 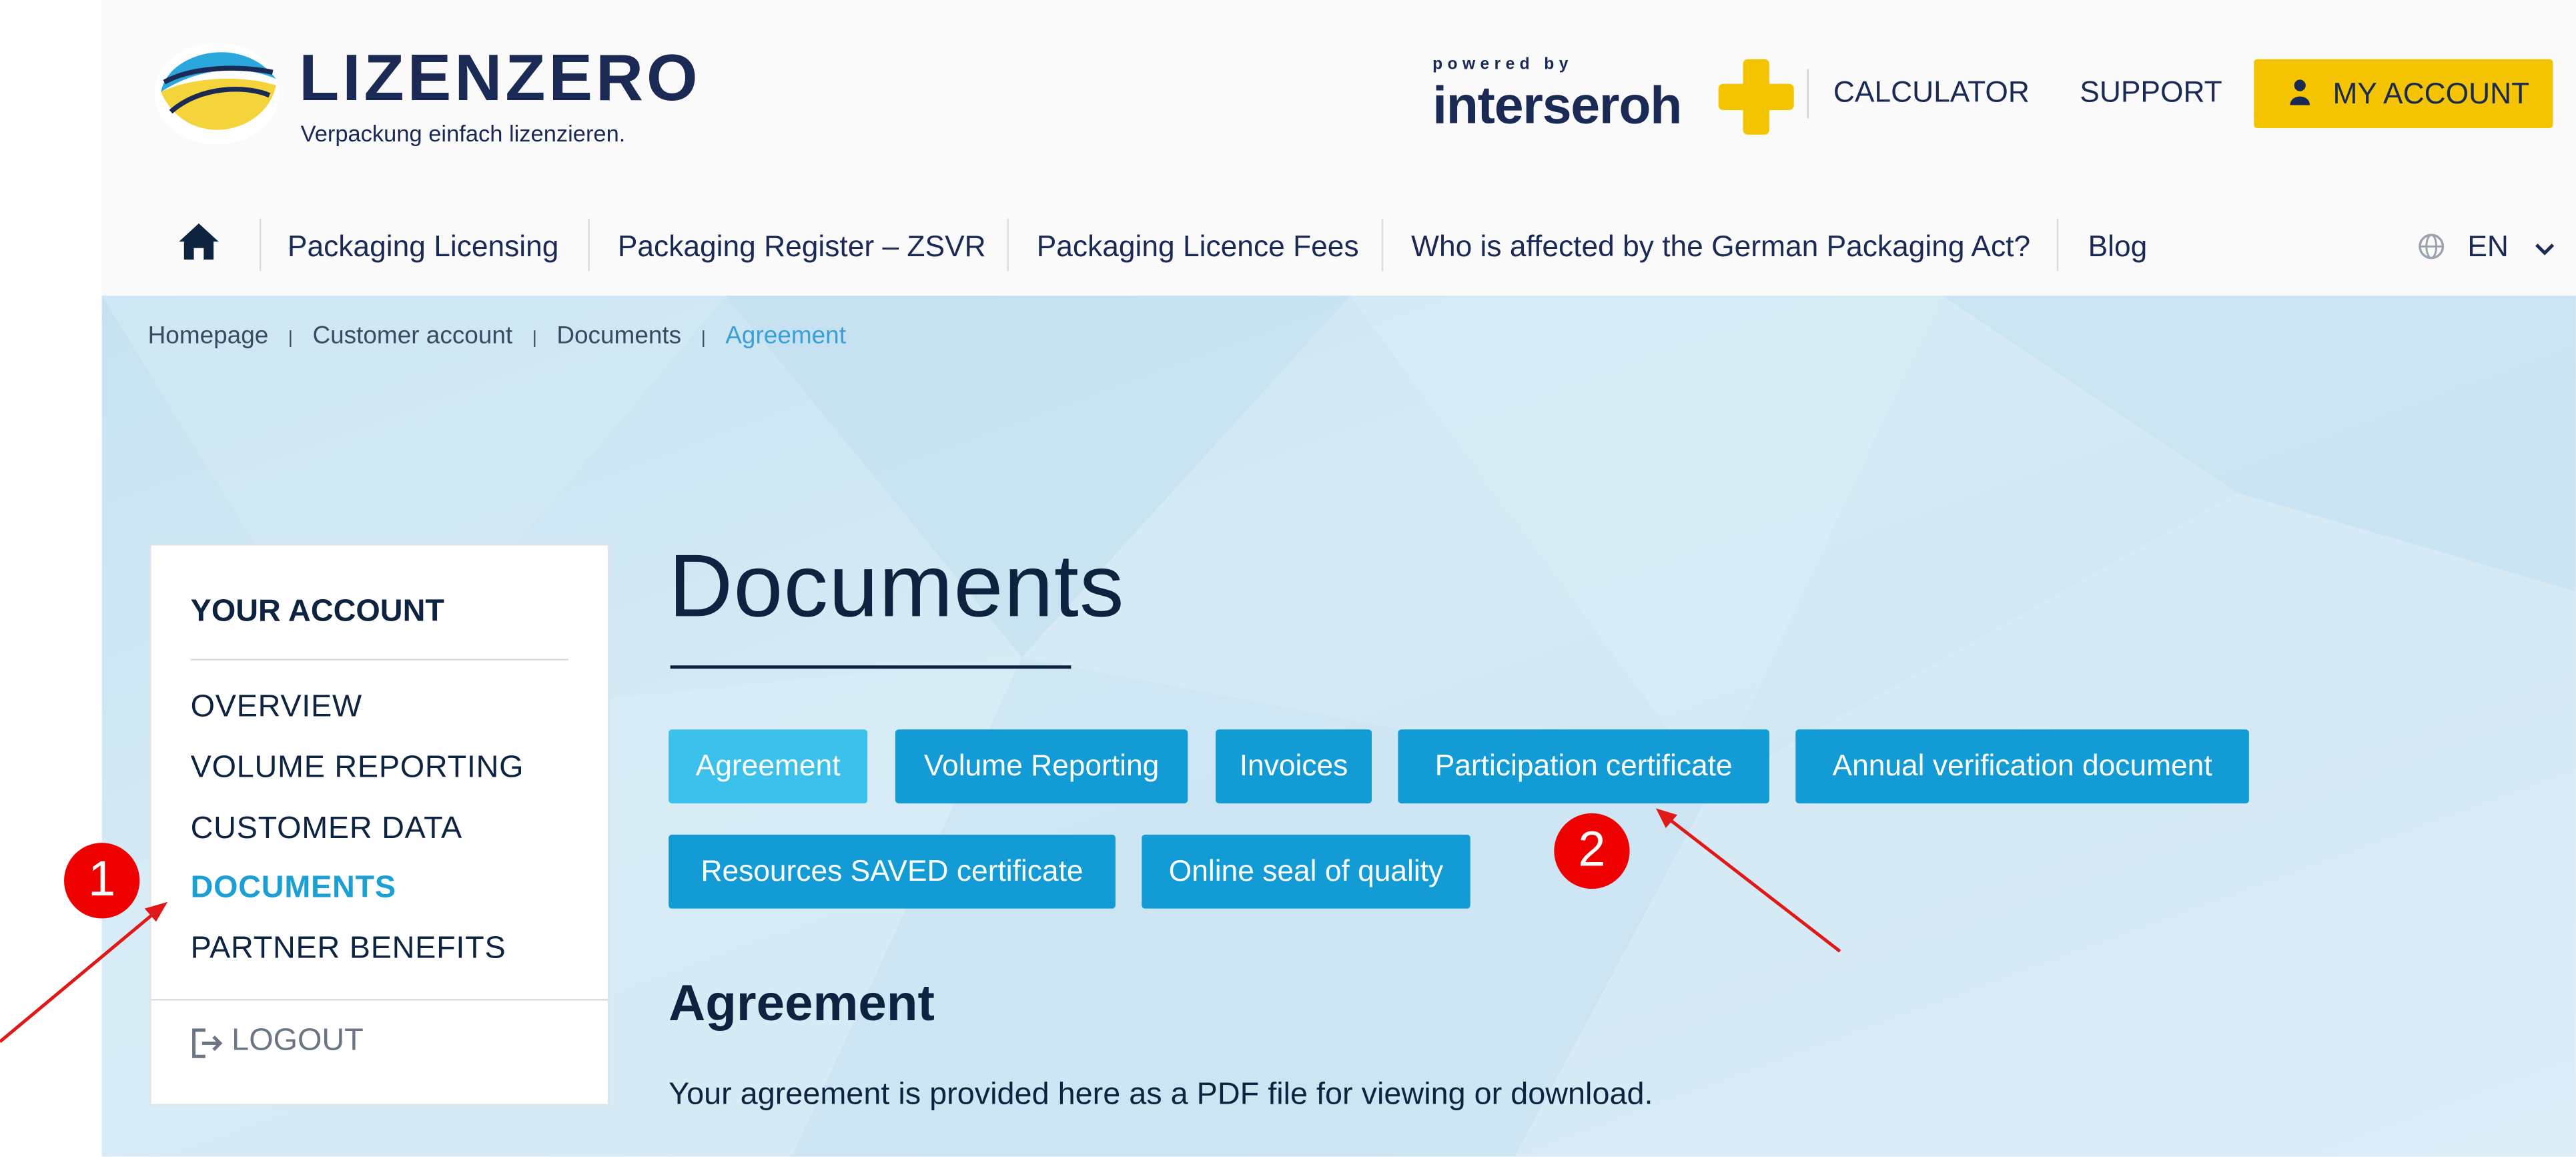 I want to click on language-selector: EN, so click(x=2489, y=246).